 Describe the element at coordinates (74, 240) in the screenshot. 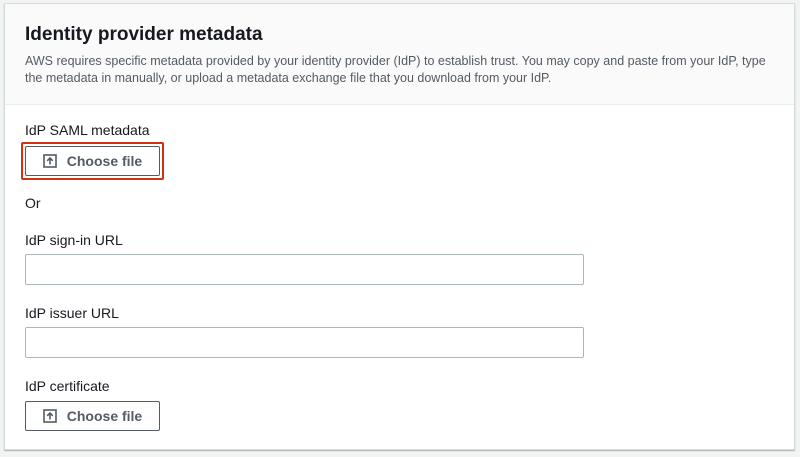

I see `sign-in-url-label: IdP sign-in URL` at that location.